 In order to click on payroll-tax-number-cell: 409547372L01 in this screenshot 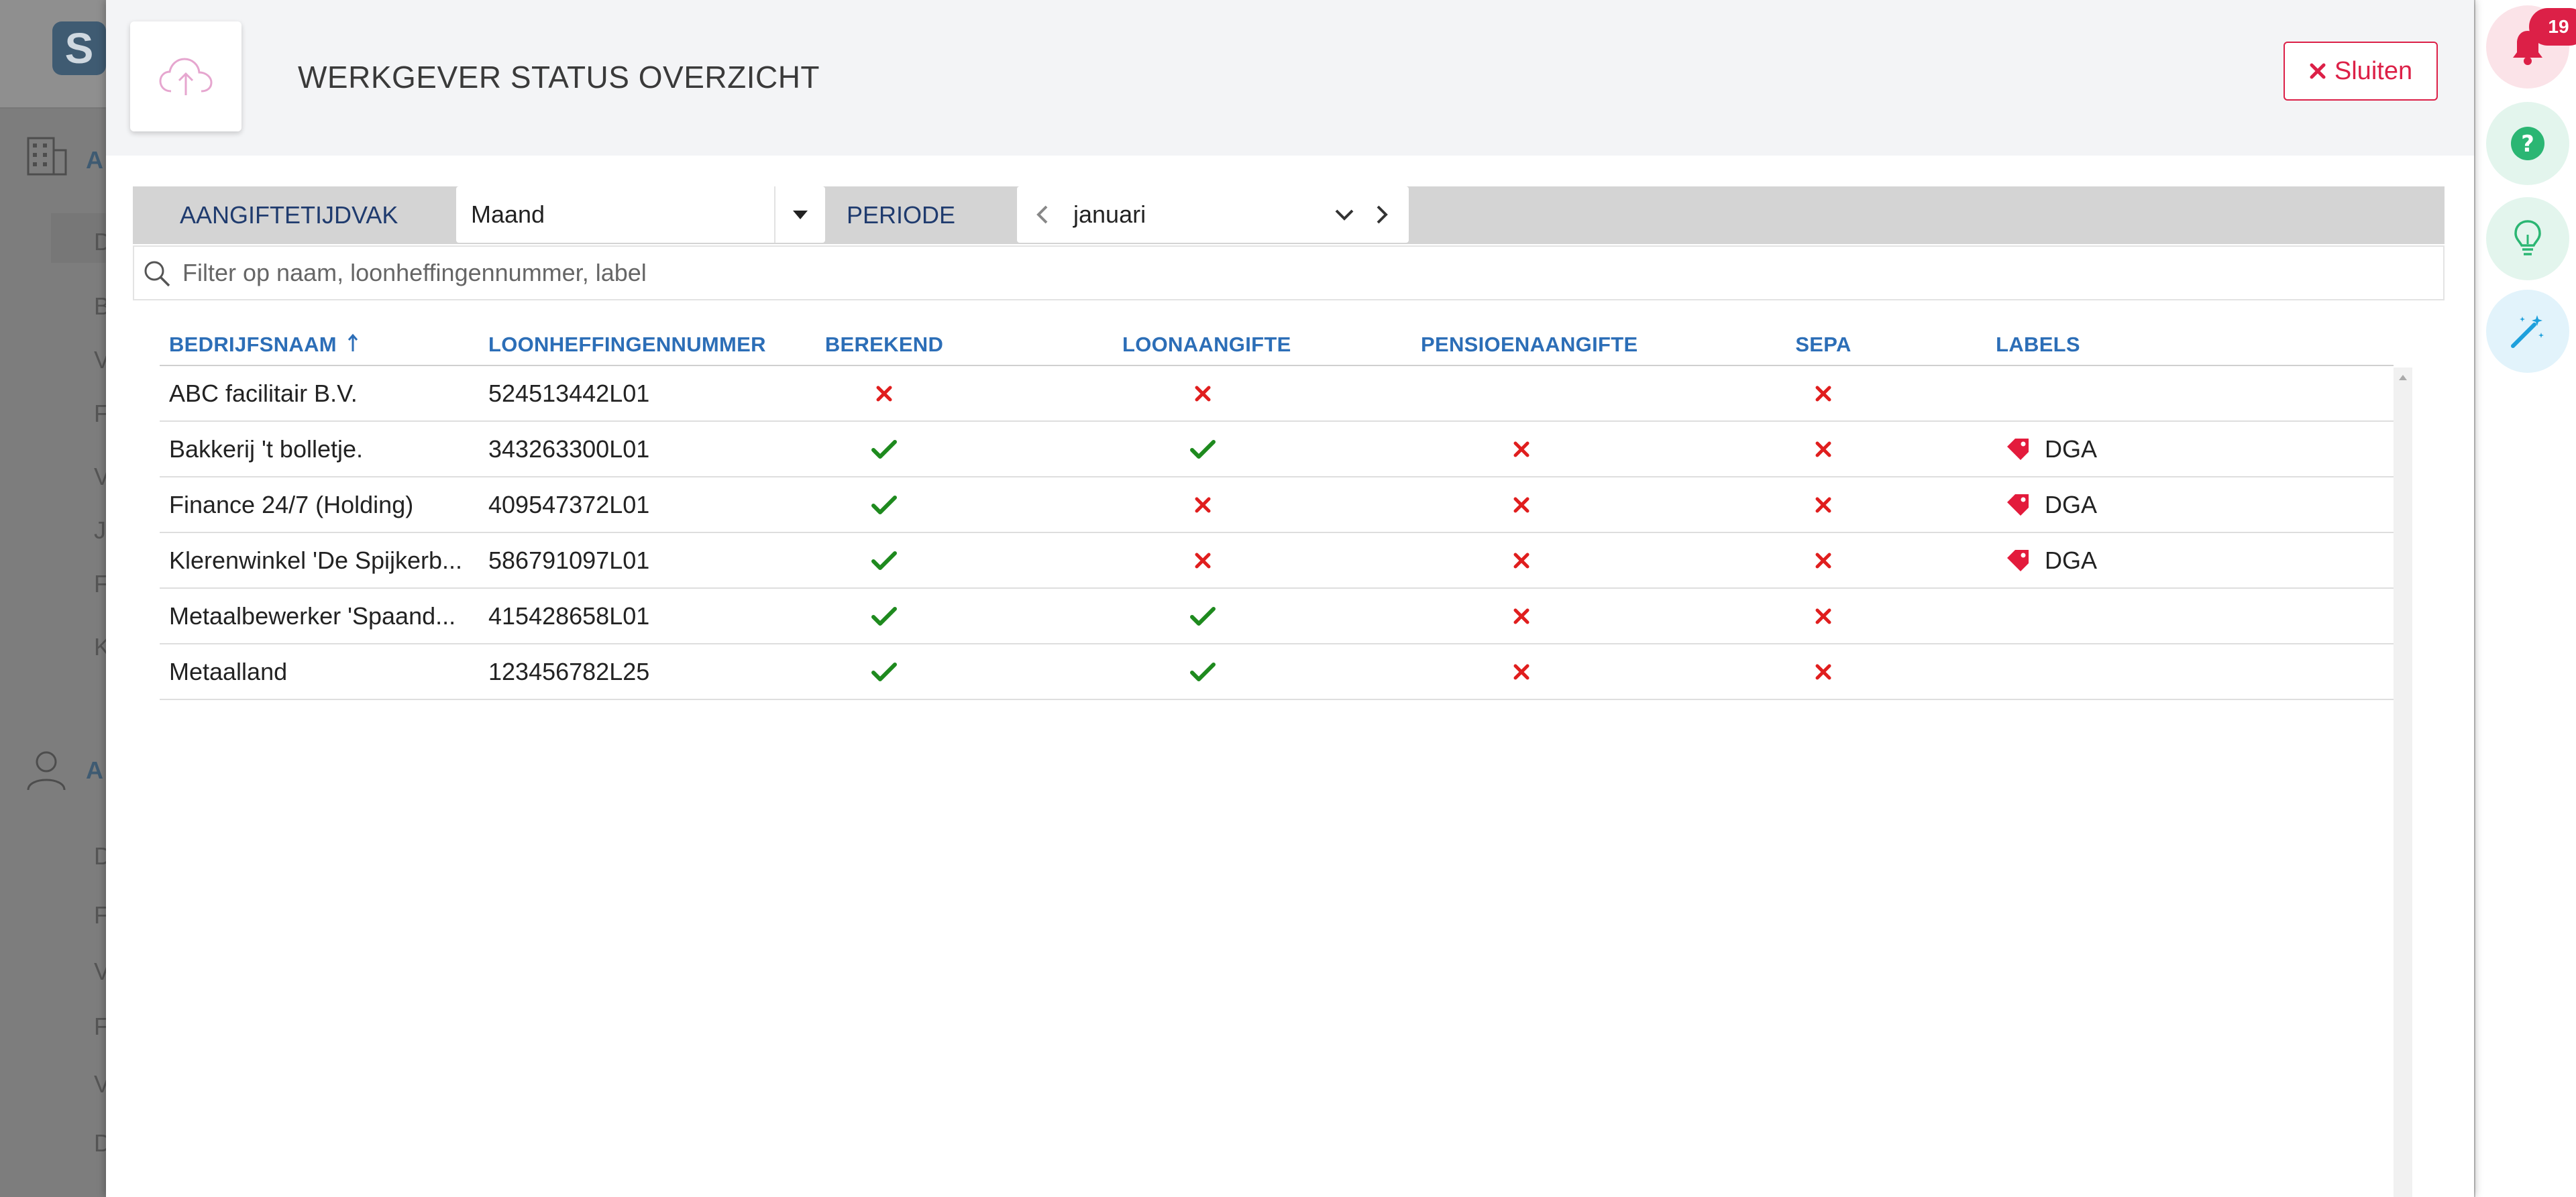, I will do `click(569, 504)`.